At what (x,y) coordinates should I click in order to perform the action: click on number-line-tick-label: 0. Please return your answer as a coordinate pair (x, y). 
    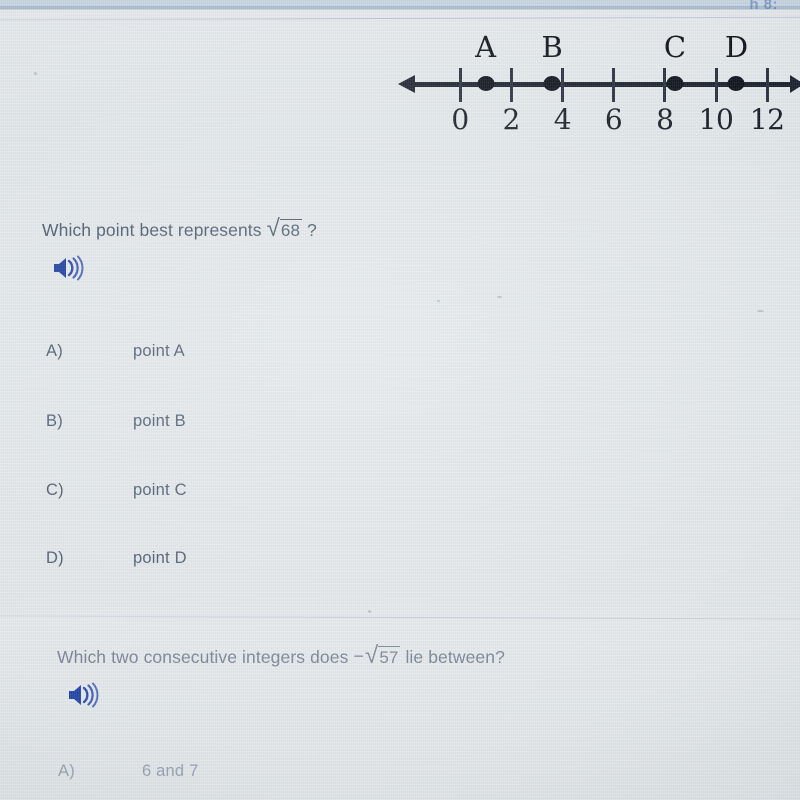
    Looking at the image, I should click on (460, 119).